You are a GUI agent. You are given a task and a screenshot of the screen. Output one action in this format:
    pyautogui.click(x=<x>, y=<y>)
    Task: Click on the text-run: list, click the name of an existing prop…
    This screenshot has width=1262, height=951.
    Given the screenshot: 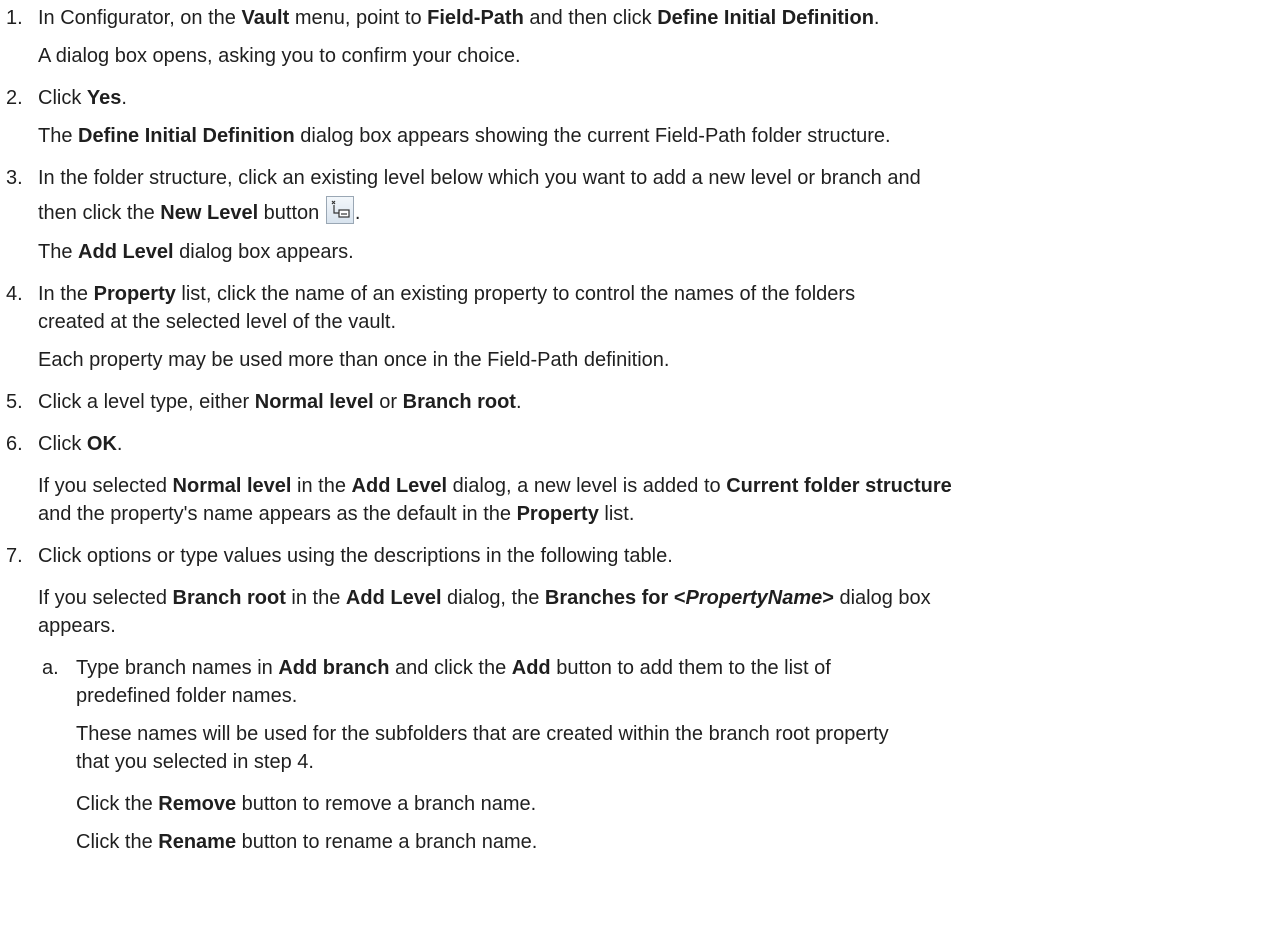 What is the action you would take?
    pyautogui.click(x=515, y=294)
    